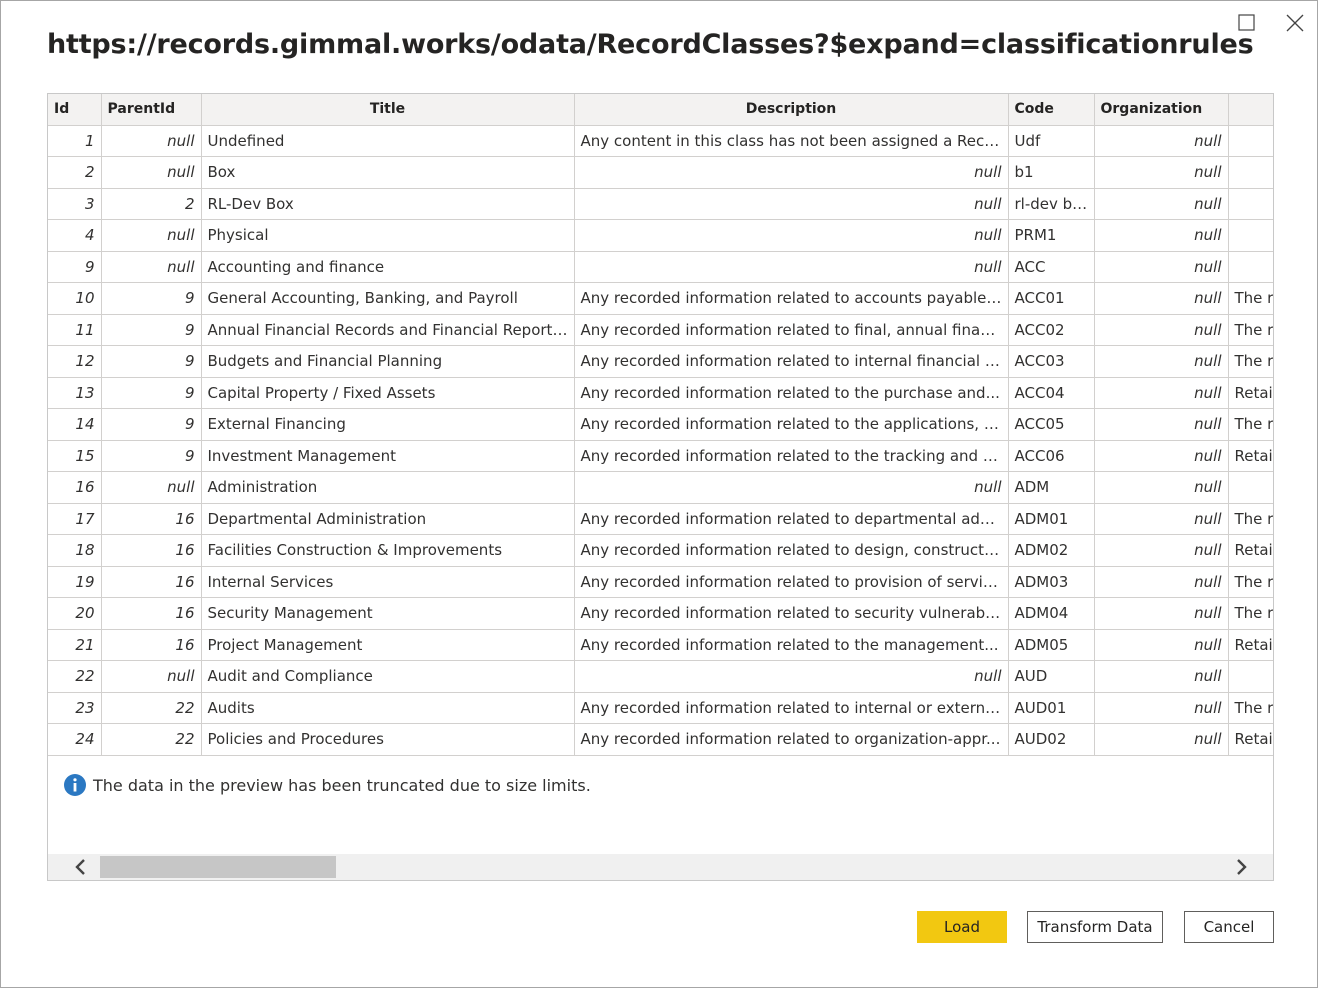 The height and width of the screenshot is (988, 1318). I want to click on cell-id: 11, so click(75, 329).